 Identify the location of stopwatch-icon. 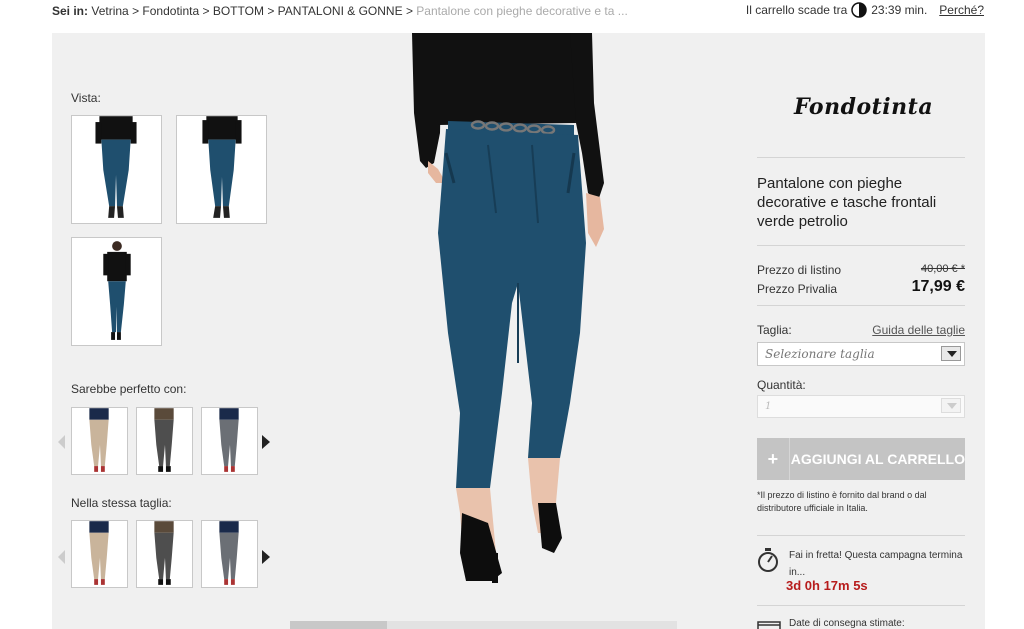
(768, 560).